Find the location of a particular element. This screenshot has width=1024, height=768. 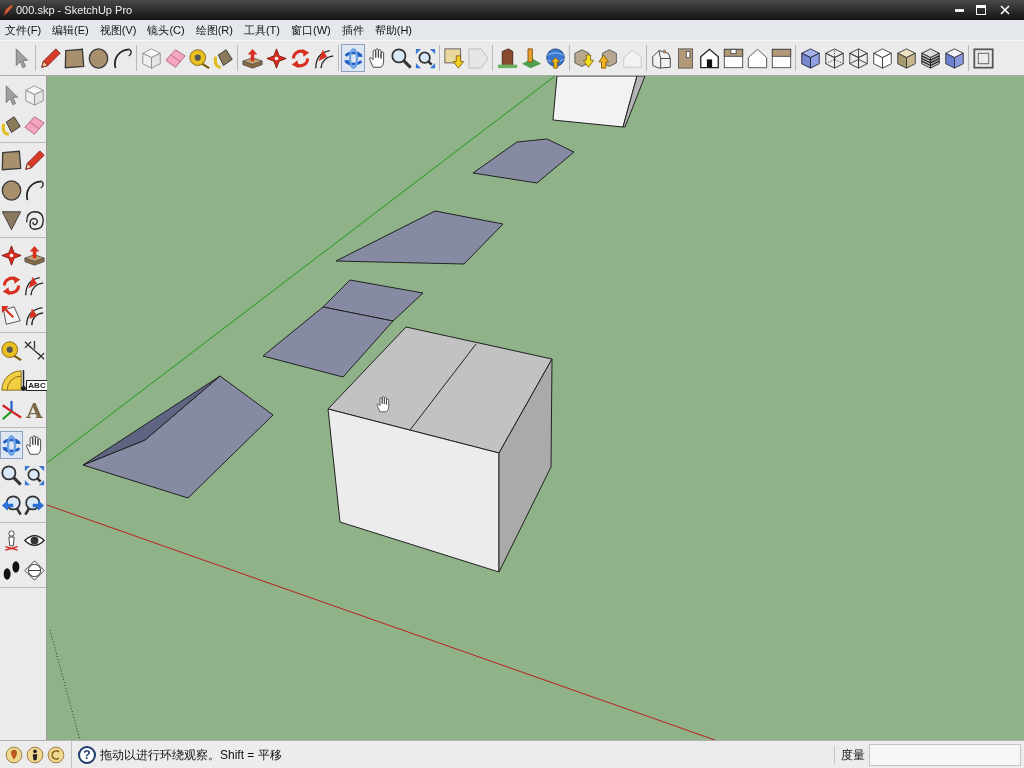

menu-item: 帮助(H) is located at coordinates (393, 30).